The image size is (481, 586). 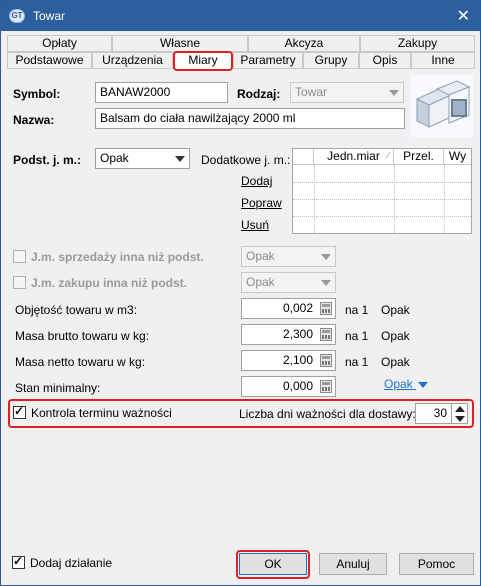 I want to click on objetosc-field: 0,002, so click(x=288, y=308).